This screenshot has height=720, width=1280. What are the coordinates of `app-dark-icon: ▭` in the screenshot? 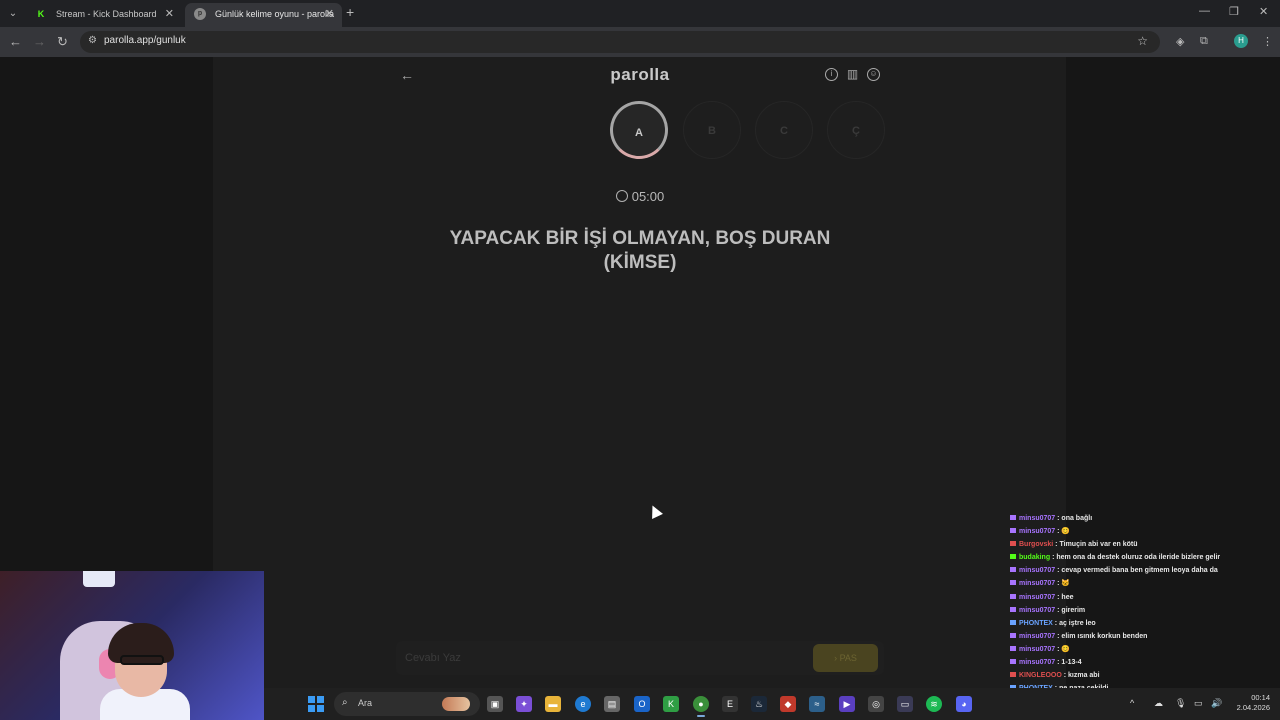 It's located at (905, 704).